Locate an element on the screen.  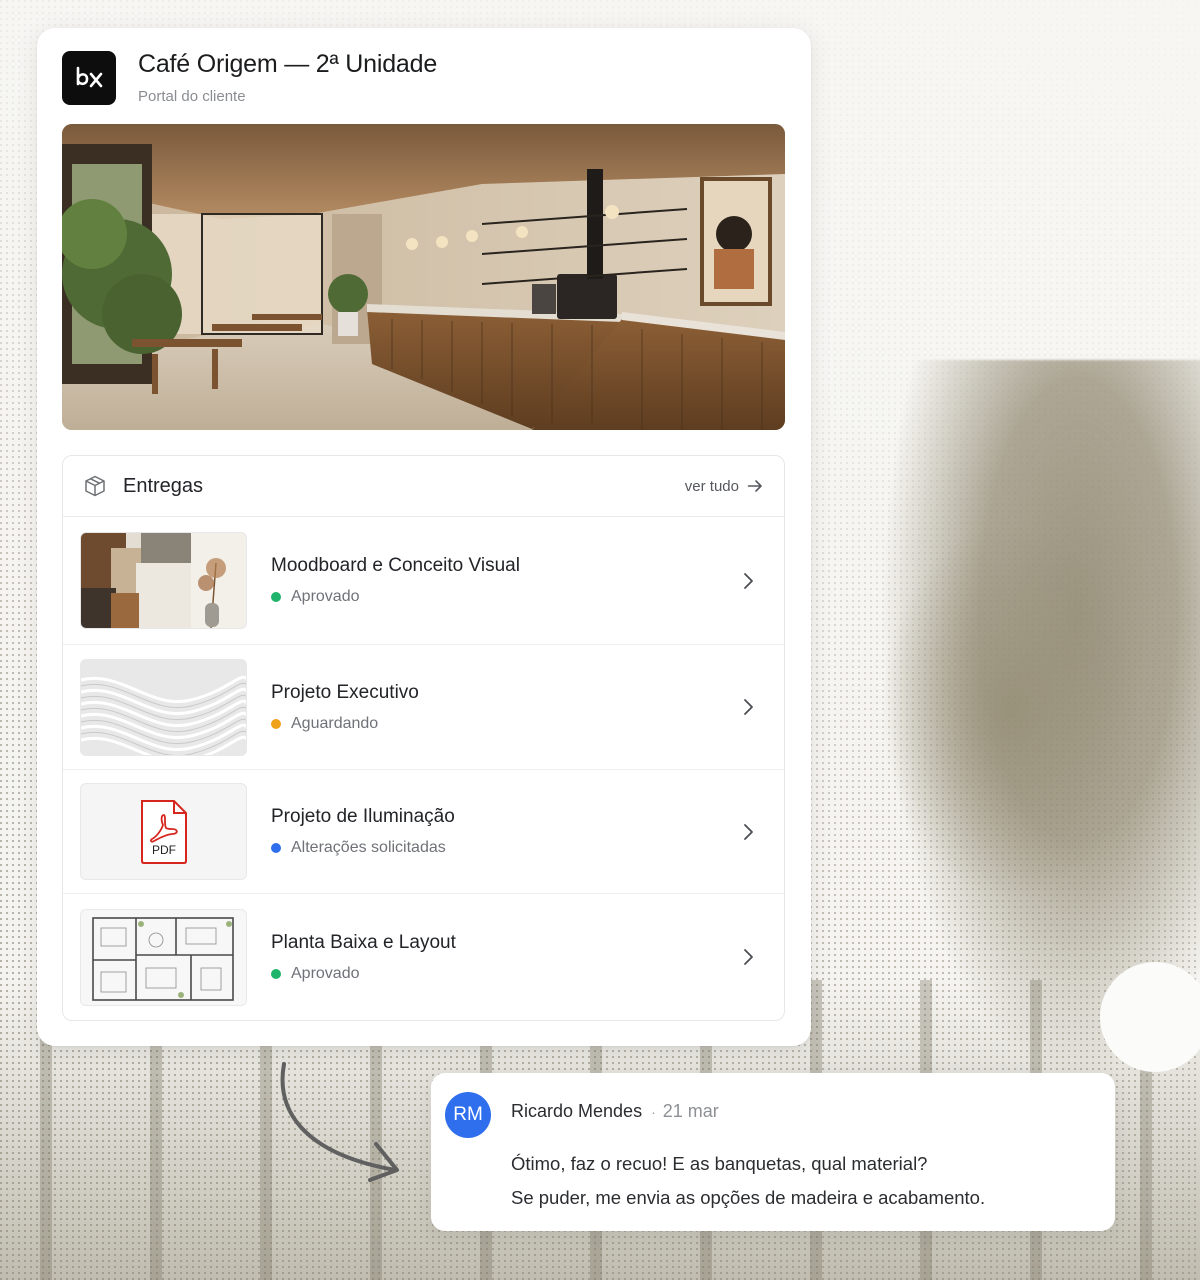
floor-plan-thumbnail is located at coordinates (163, 957).